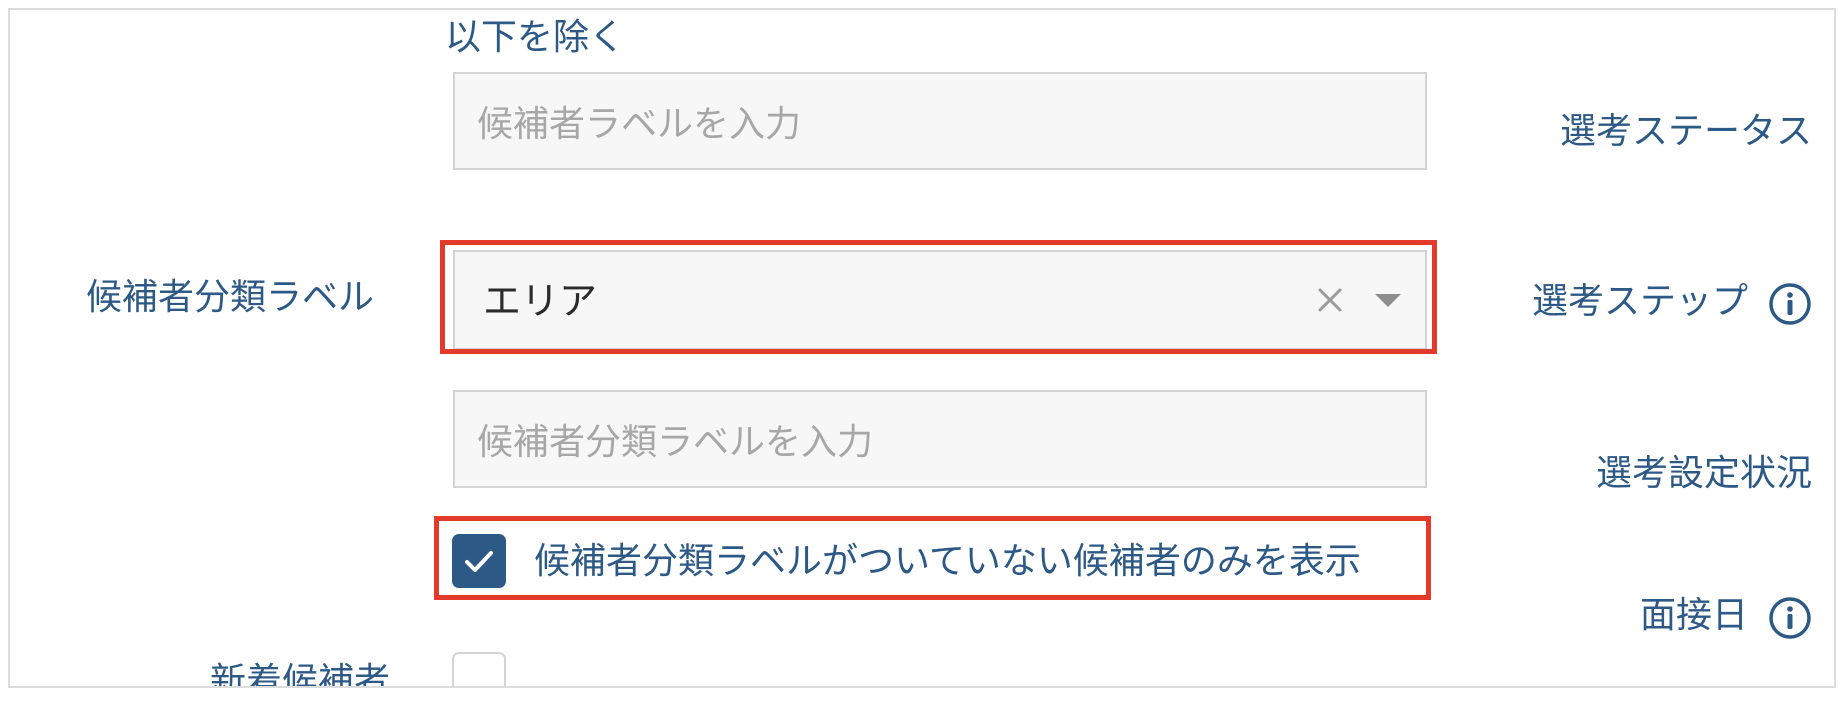  I want to click on candidate-class-label-input: 候補者分類ラベルを入力, so click(940, 439).